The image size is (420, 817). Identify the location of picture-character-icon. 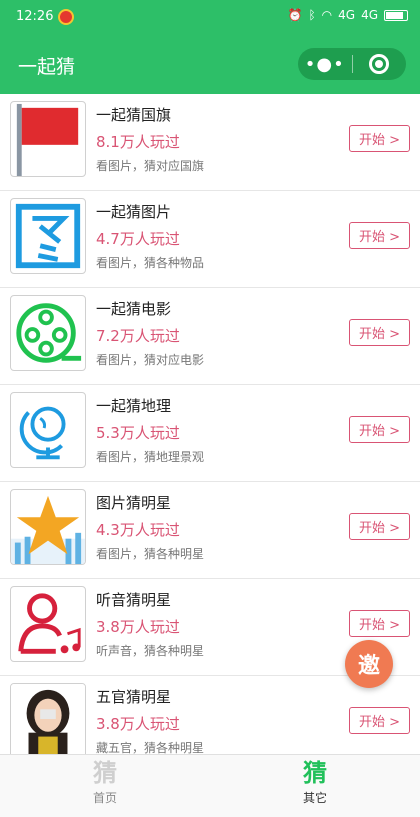
(48, 236).